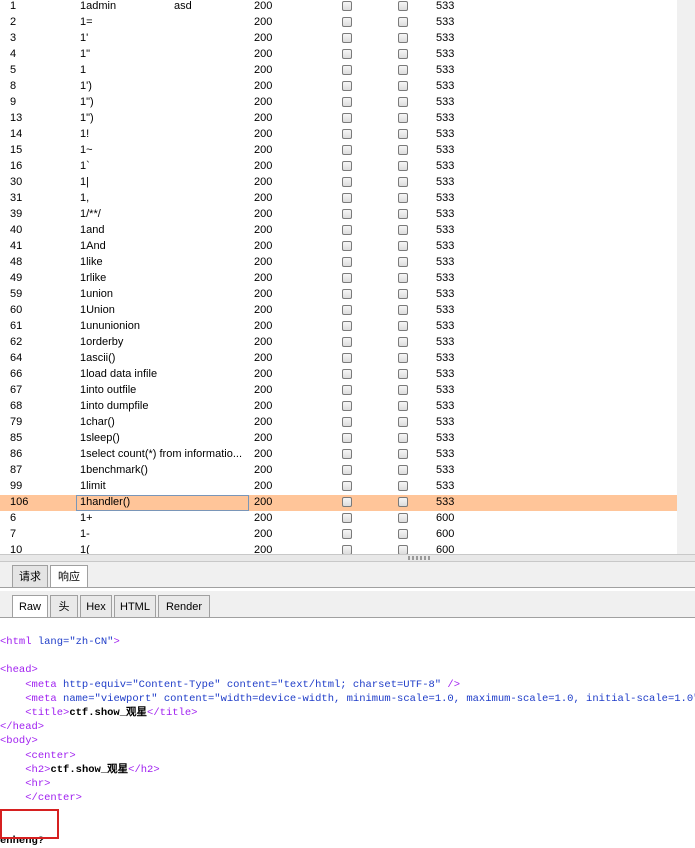 Image resolution: width=695 pixels, height=848 pixels. Describe the element at coordinates (338, 295) in the screenshot. I see `table-row: 59 1union 200 533` at that location.